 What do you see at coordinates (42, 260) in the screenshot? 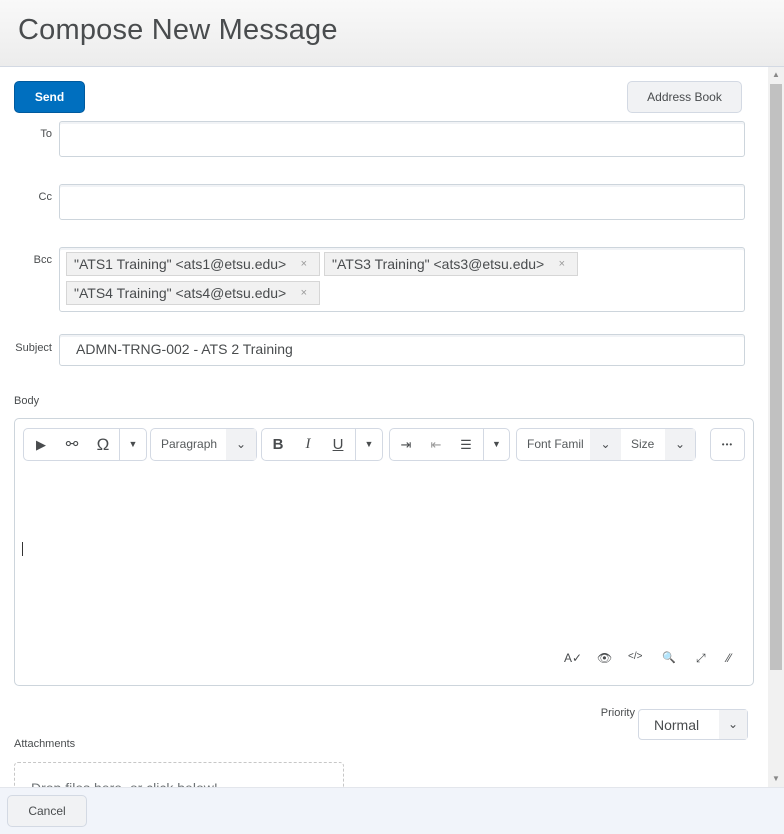
I see `bcc-label: Bcc` at bounding box center [42, 260].